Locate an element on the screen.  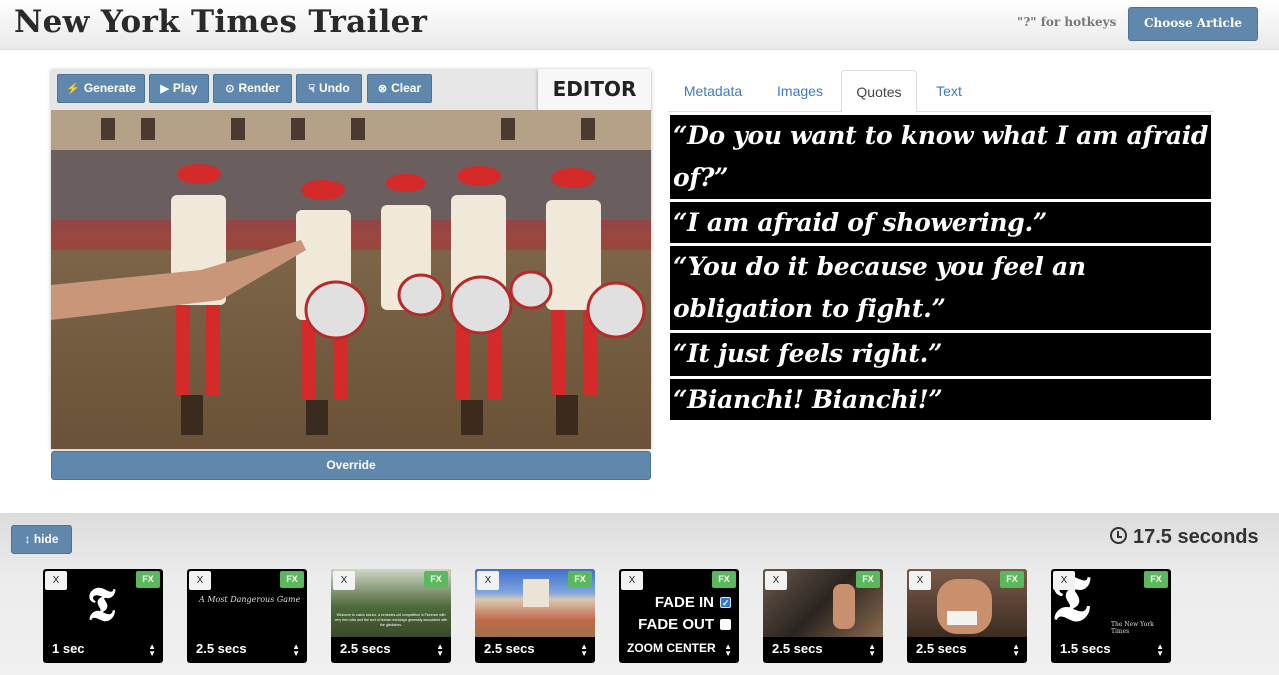
clip-duration: 1.5 secs is located at coordinates (1085, 648).